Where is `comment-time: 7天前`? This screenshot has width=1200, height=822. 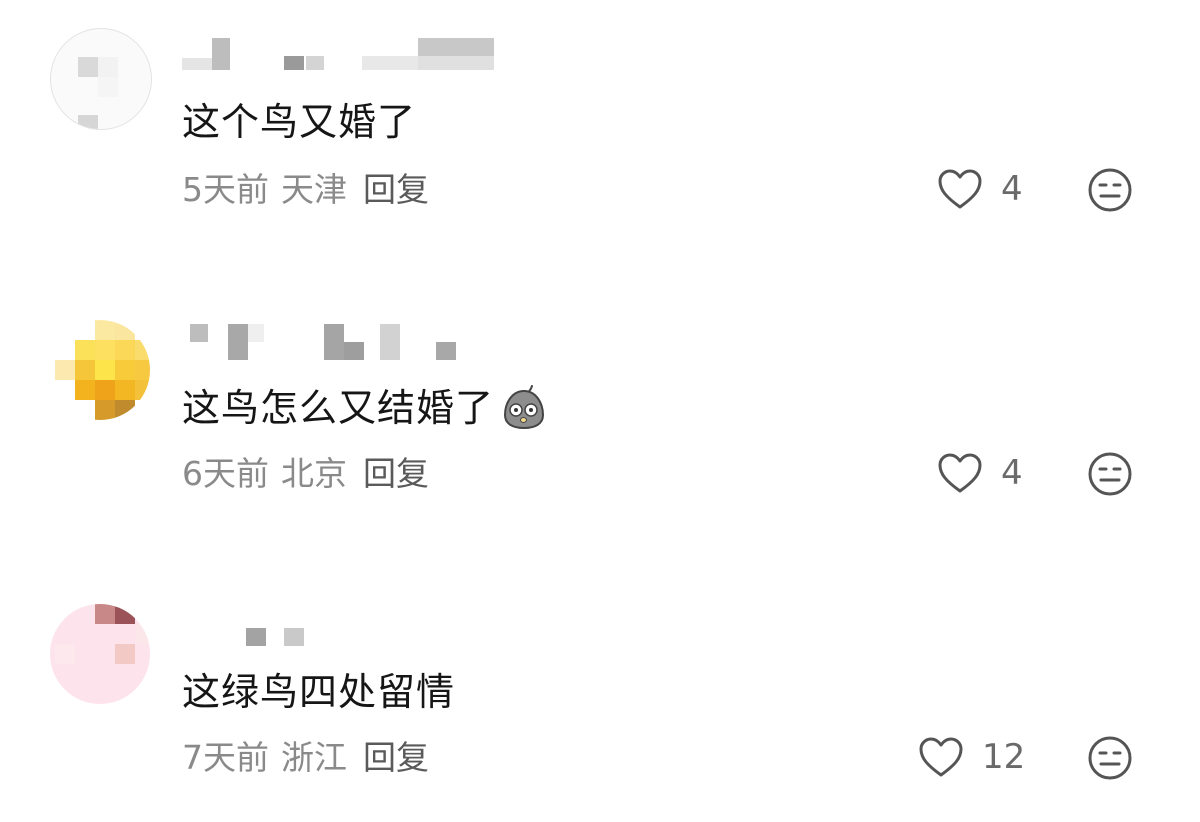
comment-time: 7天前 is located at coordinates (225, 757).